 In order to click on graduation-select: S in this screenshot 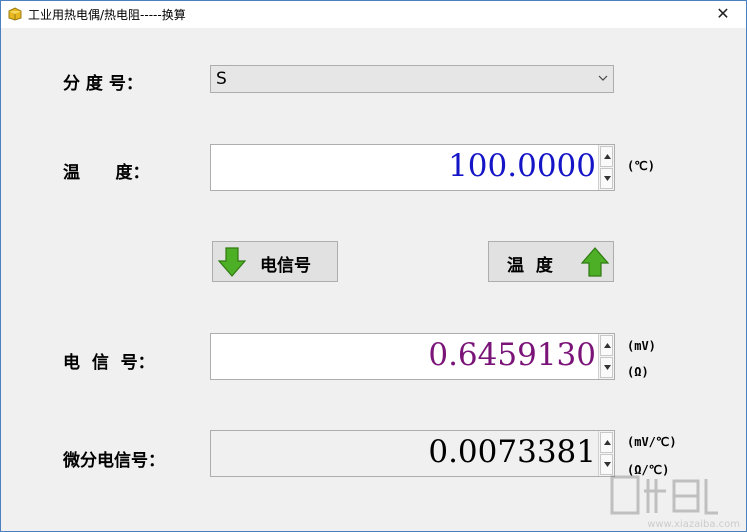, I will do `click(412, 79)`.